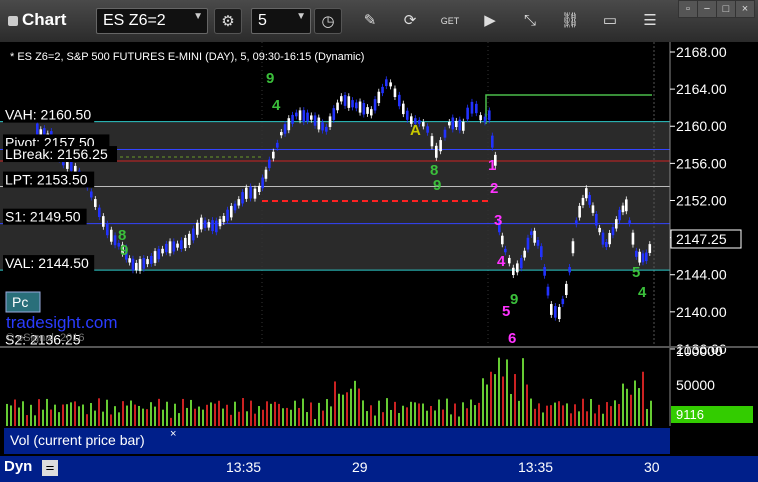 Image resolution: width=758 pixels, height=482 pixels. I want to click on level-label: LBreak: 2156.25, so click(56, 154).